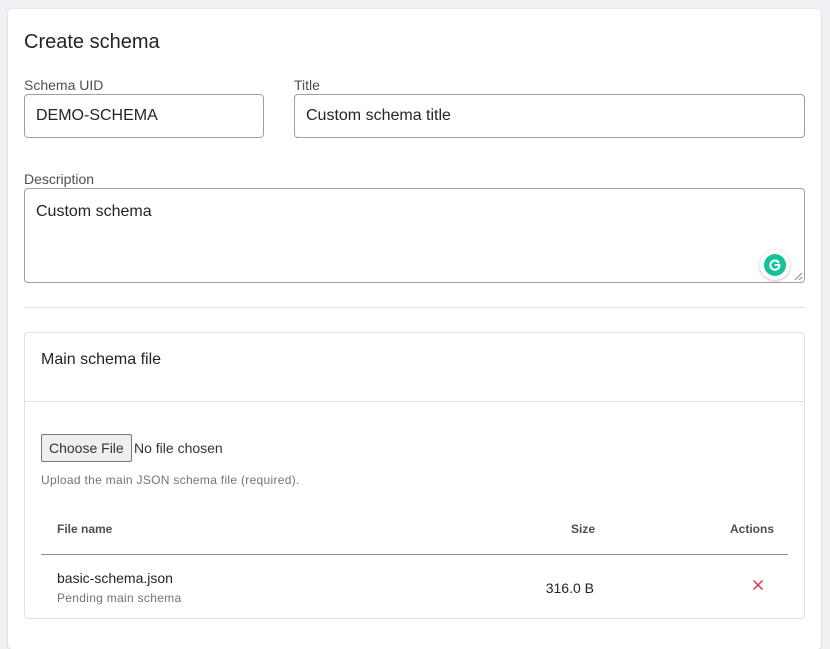  Describe the element at coordinates (86, 448) in the screenshot. I see `choose-file-button: Choose File` at that location.